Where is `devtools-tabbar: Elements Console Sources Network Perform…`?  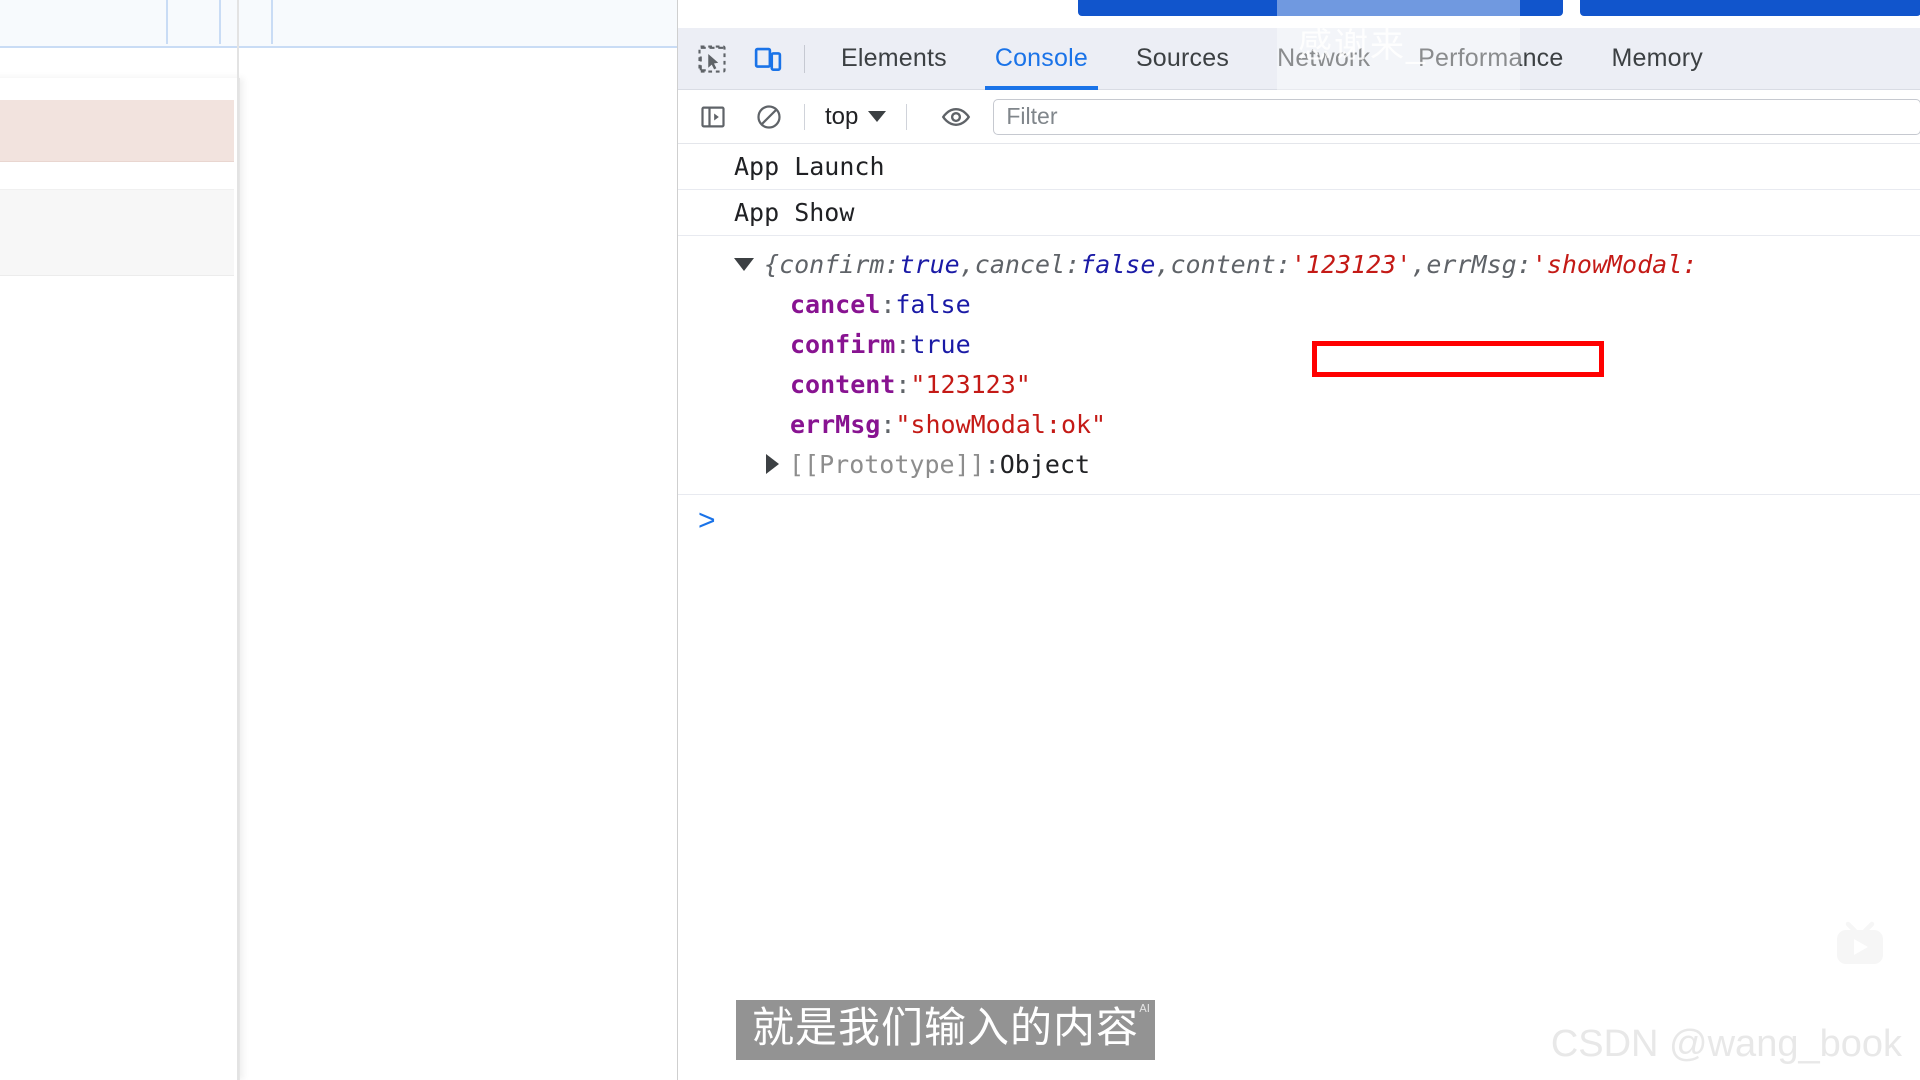
devtools-tabbar: Elements Console Sources Network Perform… is located at coordinates (1299, 59).